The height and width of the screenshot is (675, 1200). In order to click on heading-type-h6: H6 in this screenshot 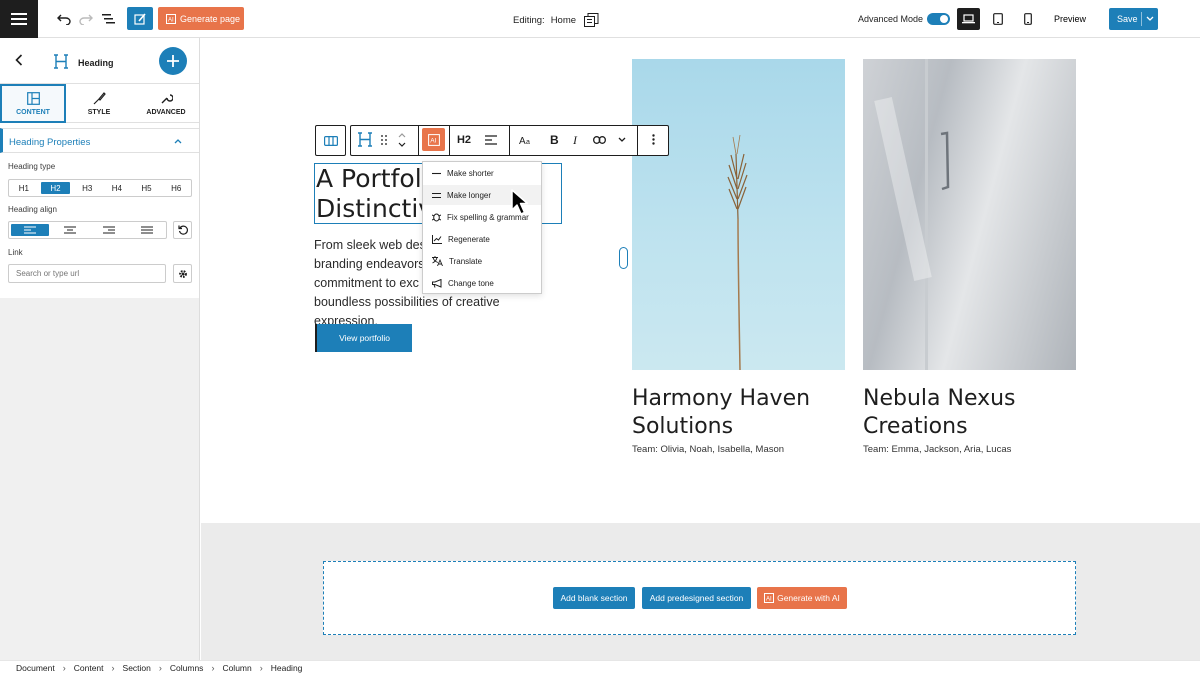, I will do `click(176, 188)`.